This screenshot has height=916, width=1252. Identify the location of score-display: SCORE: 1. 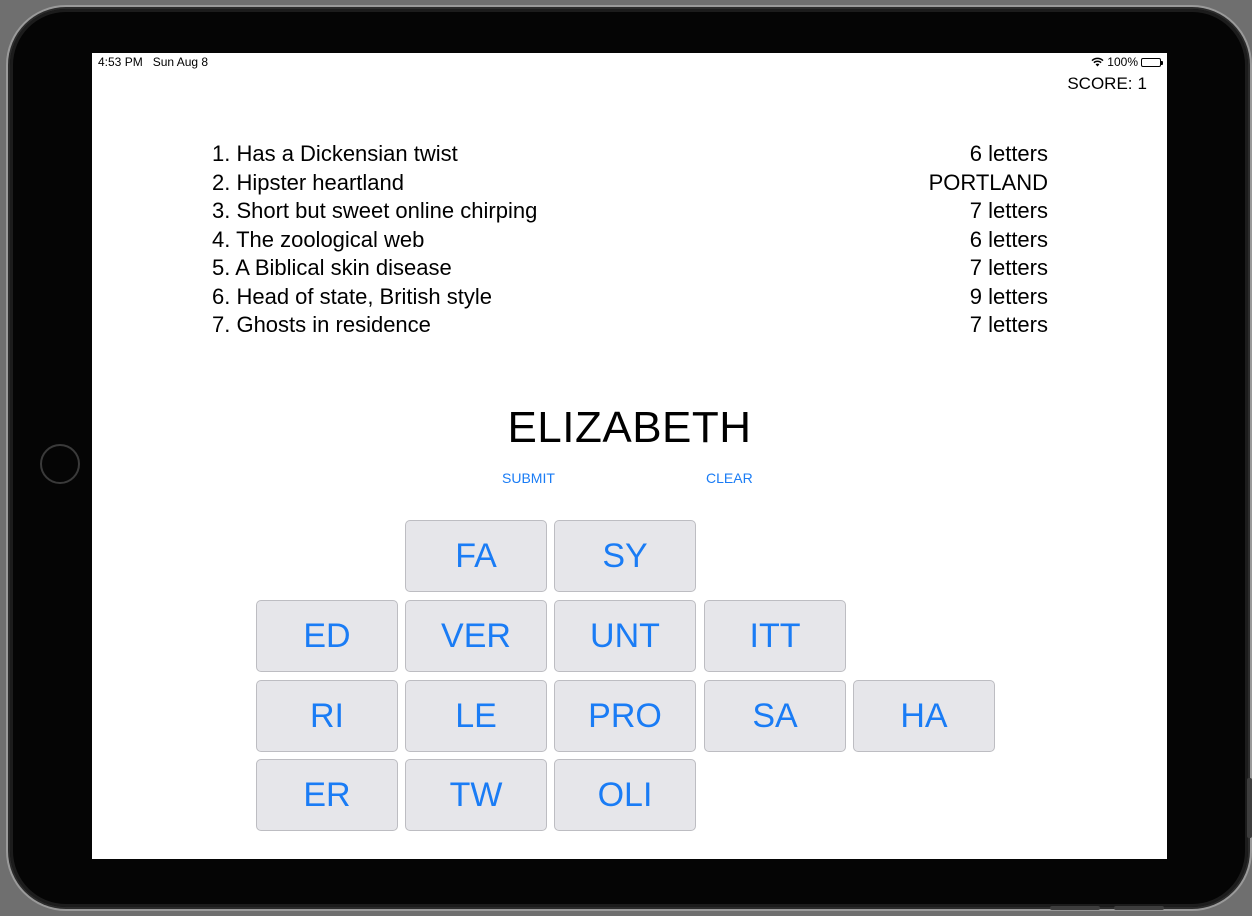
(1107, 84).